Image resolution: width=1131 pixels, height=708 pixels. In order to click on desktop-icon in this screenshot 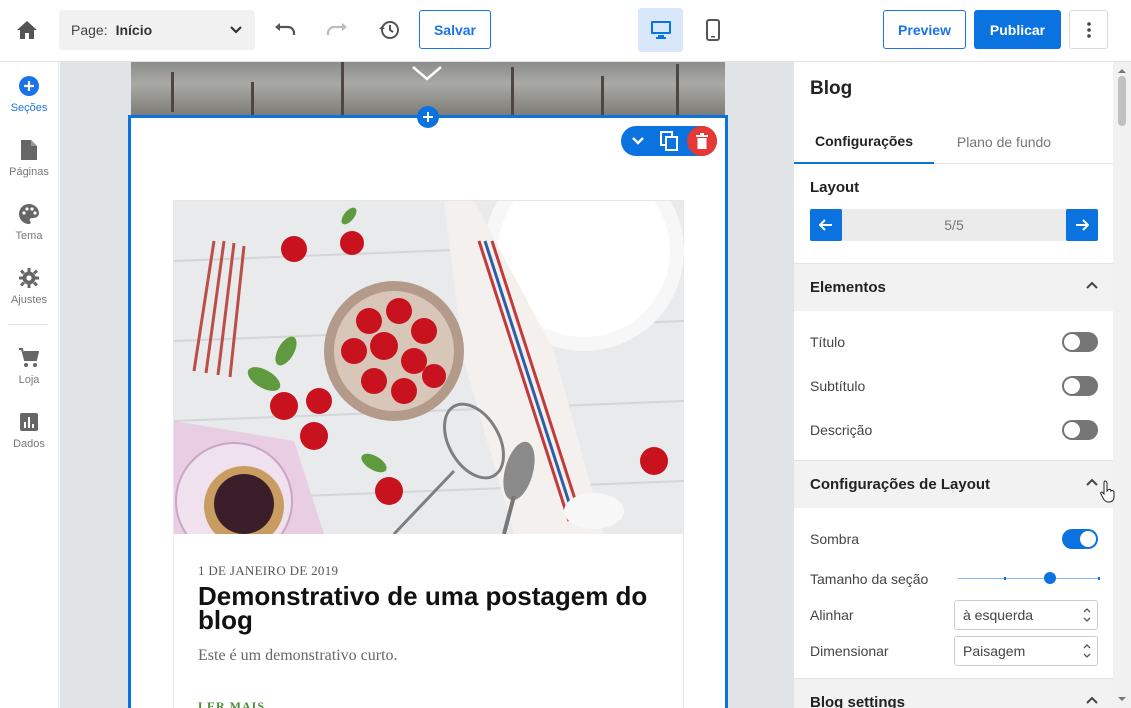, I will do `click(660, 30)`.